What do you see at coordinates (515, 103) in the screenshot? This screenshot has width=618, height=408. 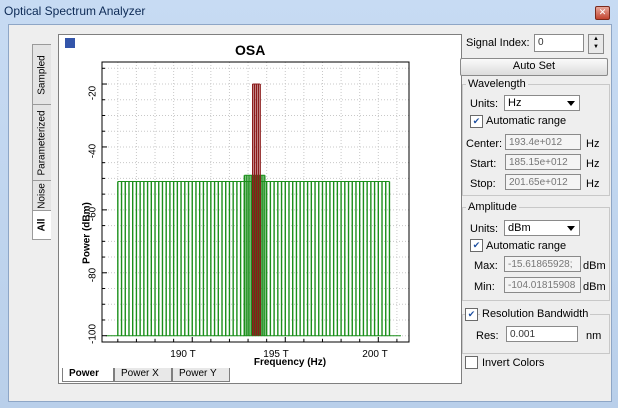 I see `wavelength-units-value: Hz` at bounding box center [515, 103].